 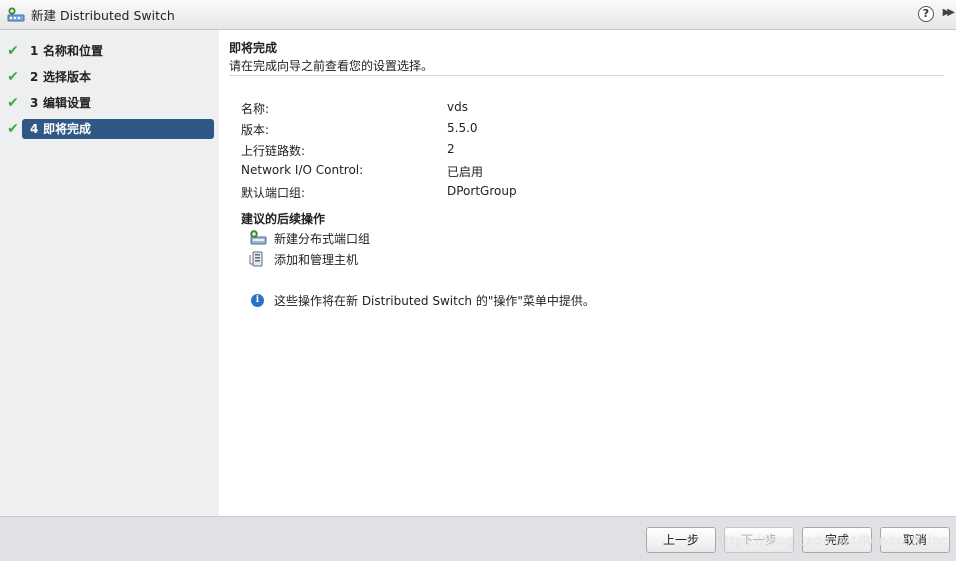 I want to click on summary-key: 默认端口组:, so click(x=273, y=193).